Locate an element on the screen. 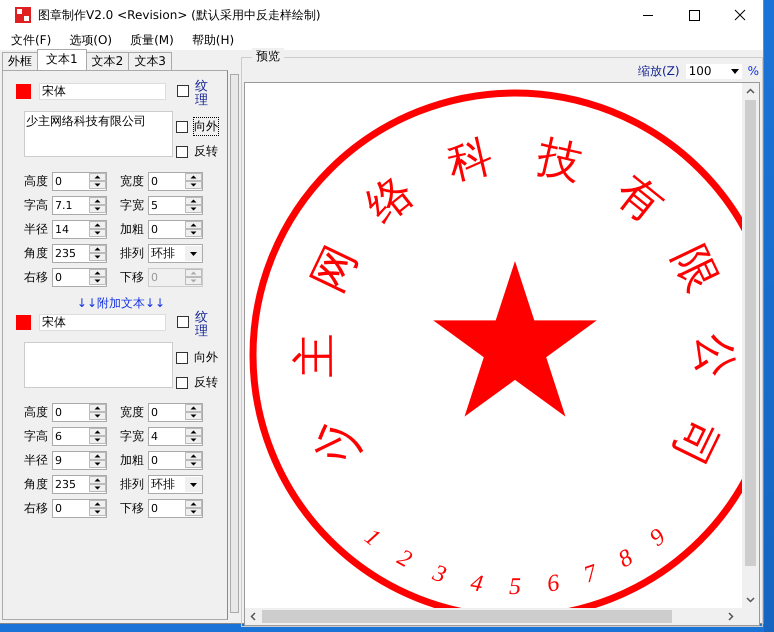 The image size is (774, 632). tab: 文本1 is located at coordinates (62, 59).